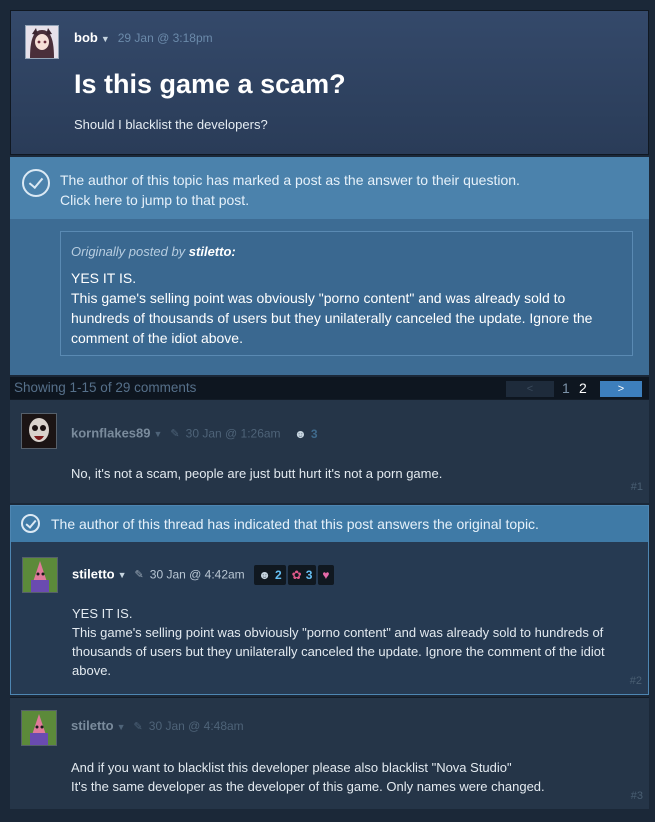  I want to click on topic-description: Should I blacklist the developers?, so click(171, 124).